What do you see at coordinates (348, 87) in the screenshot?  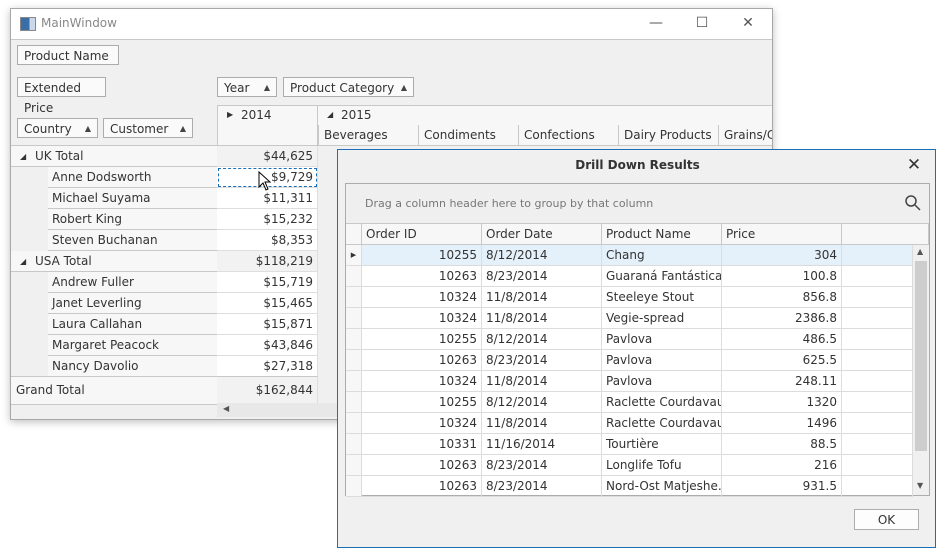 I see `column-field-product-category: Product Category ▲` at bounding box center [348, 87].